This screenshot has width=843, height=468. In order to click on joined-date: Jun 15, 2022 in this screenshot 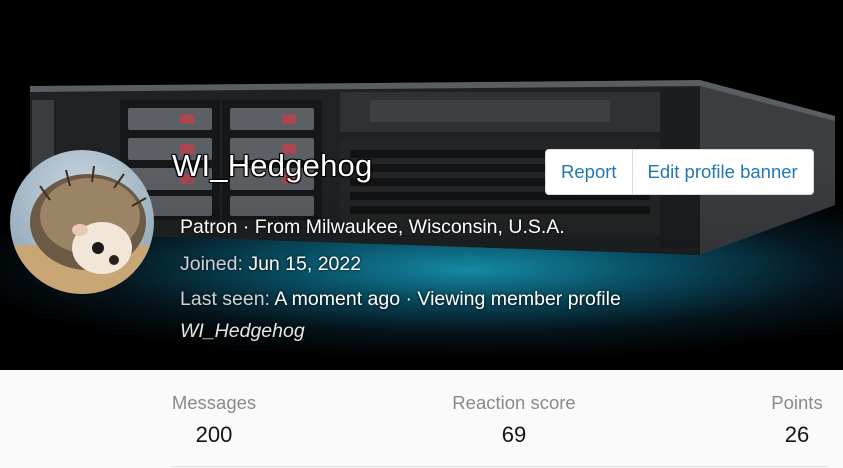, I will do `click(305, 264)`.